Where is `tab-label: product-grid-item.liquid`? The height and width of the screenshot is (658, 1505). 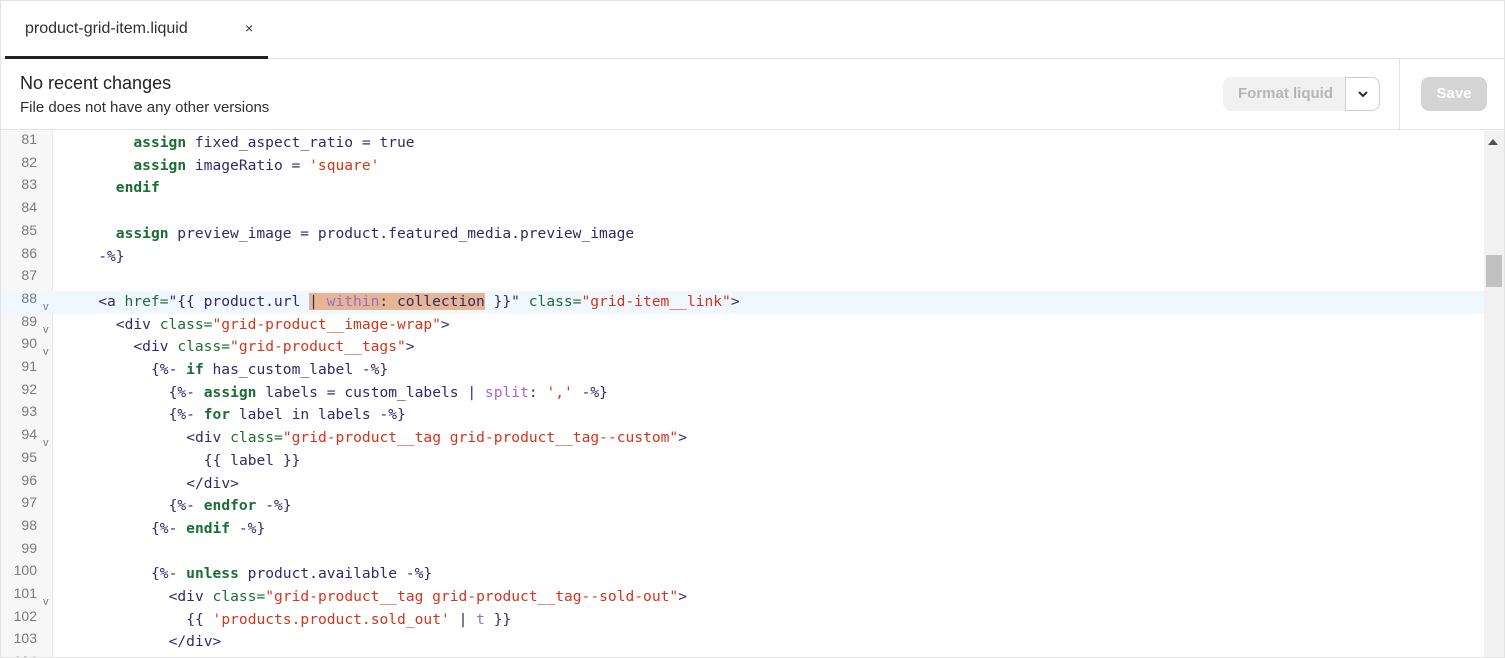 tab-label: product-grid-item.liquid is located at coordinates (106, 28).